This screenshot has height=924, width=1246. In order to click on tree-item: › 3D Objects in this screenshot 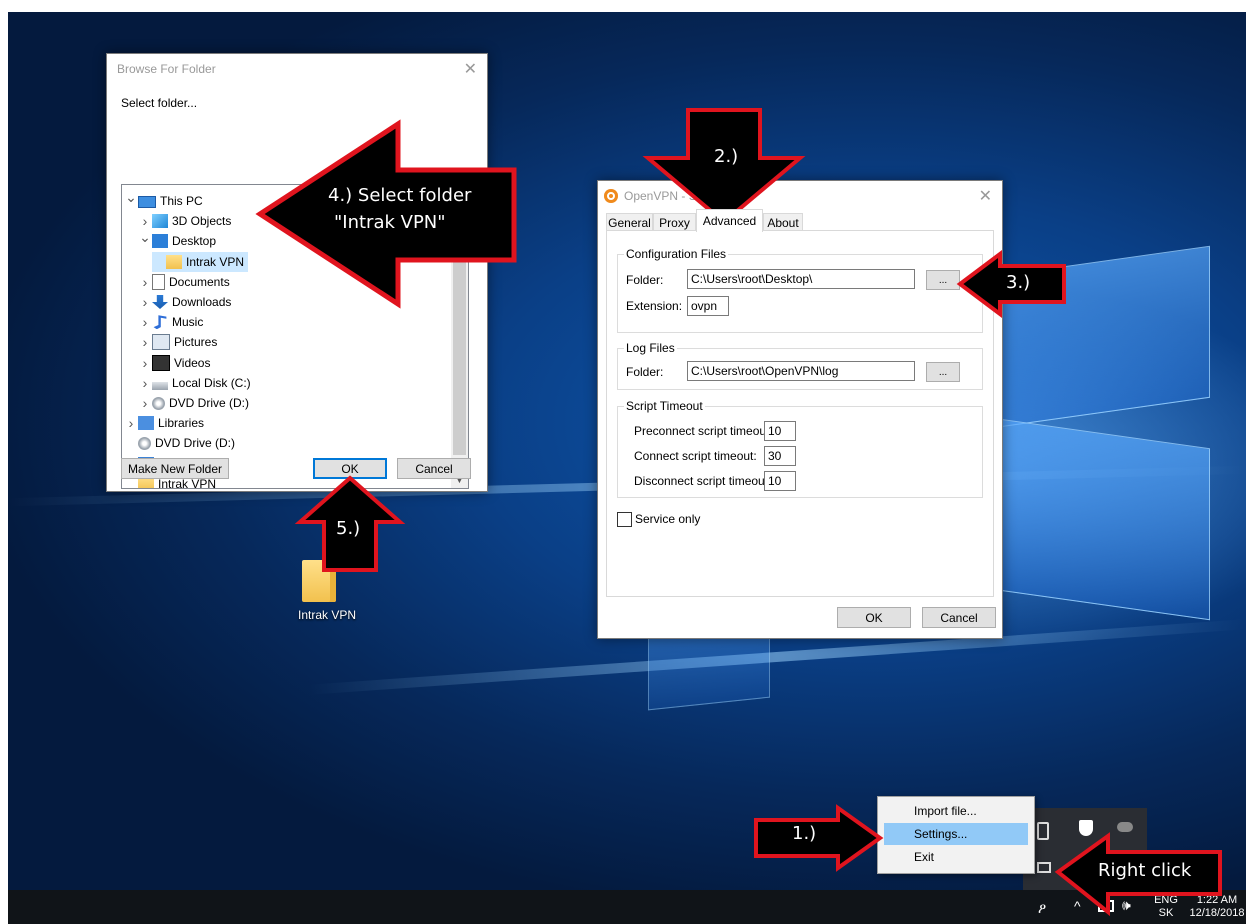, I will do `click(185, 221)`.